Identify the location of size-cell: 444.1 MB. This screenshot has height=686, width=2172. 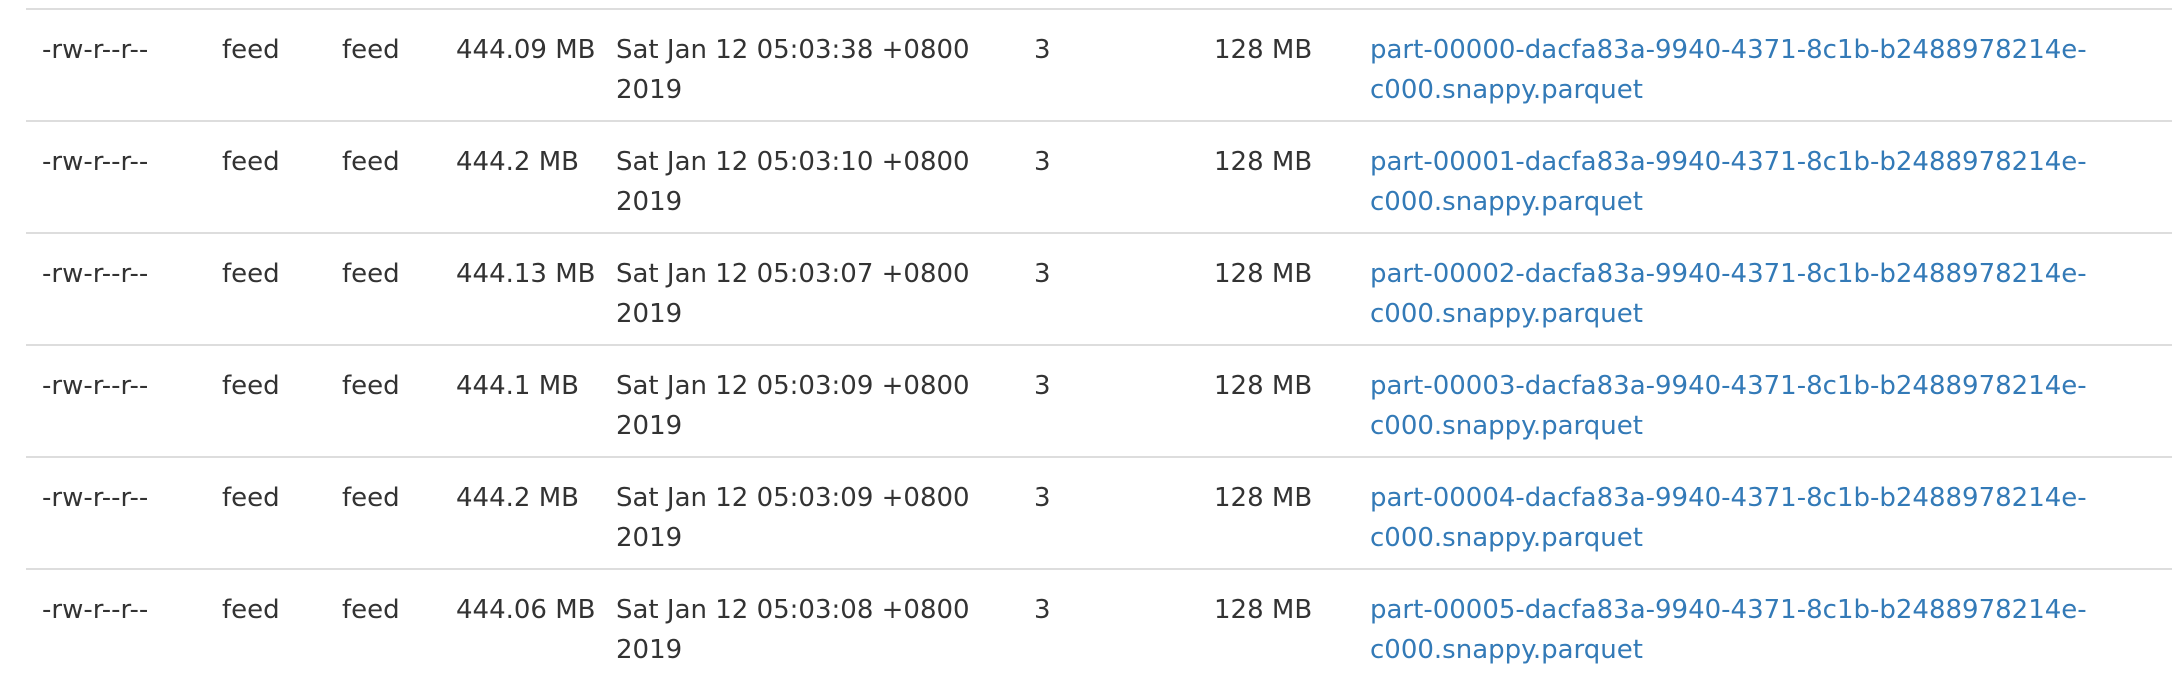
(520, 400).